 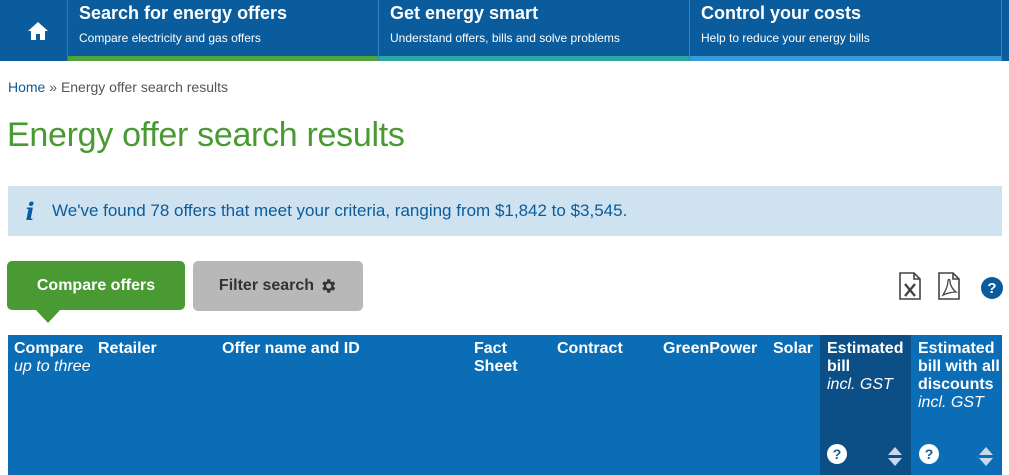 I want to click on active-pointer, so click(x=48, y=316).